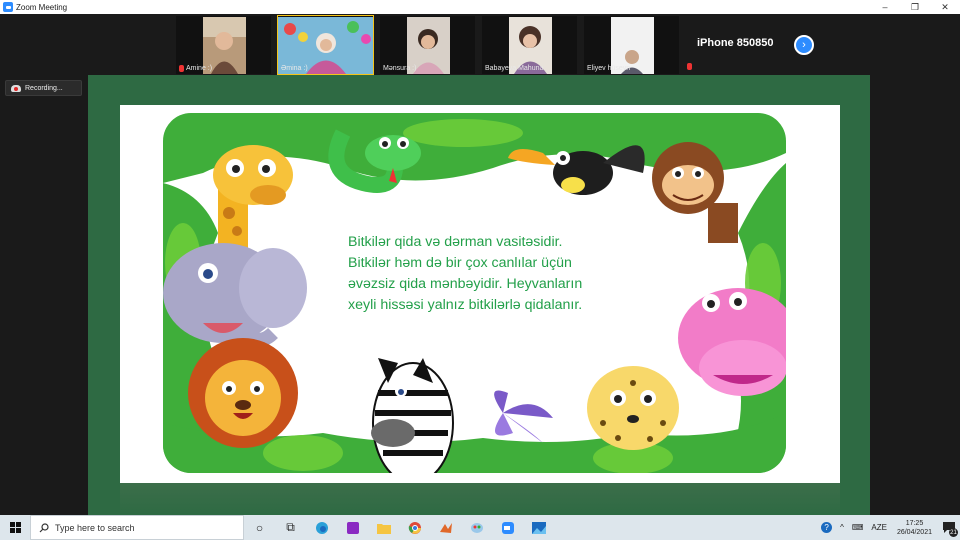 The width and height of the screenshot is (960, 540). What do you see at coordinates (290, 527) in the screenshot?
I see `task-view-icon: ⧉` at bounding box center [290, 527].